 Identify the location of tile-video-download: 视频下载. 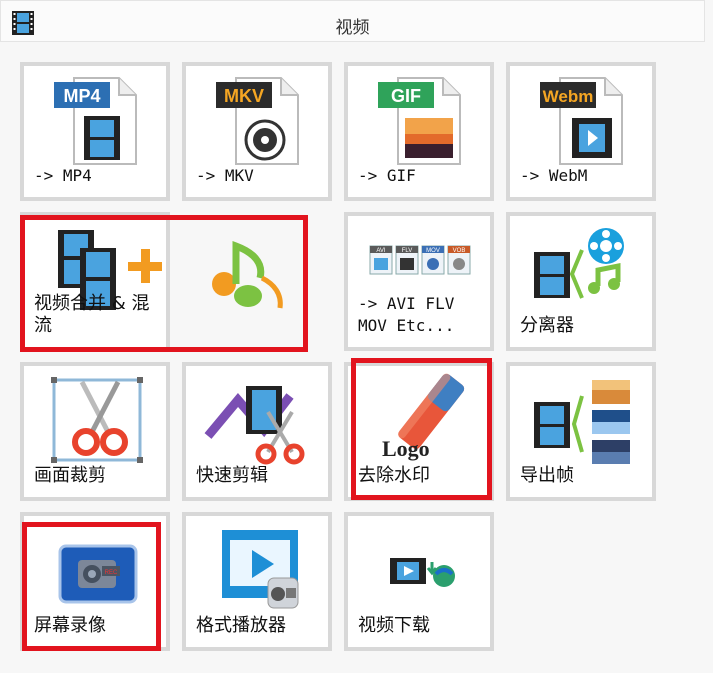
(419, 581).